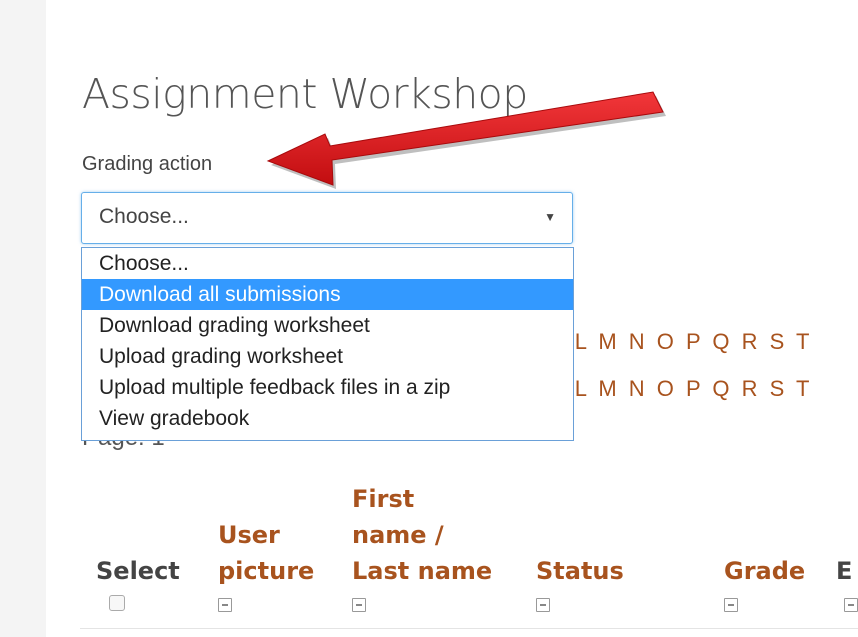 This screenshot has height=637, width=858. Describe the element at coordinates (844, 571) in the screenshot. I see `header-truncated: E` at that location.